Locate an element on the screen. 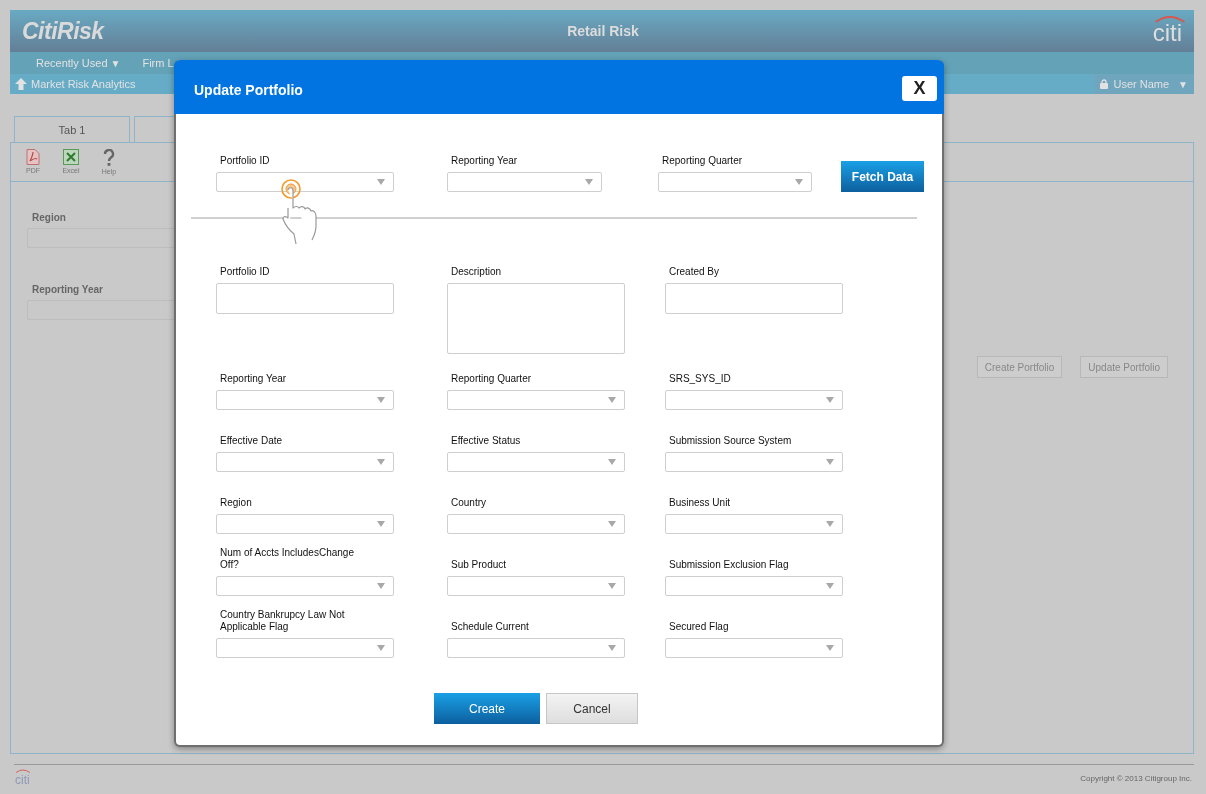 Image resolution: width=1206 pixels, height=794 pixels. field-label: Effective Status is located at coordinates (486, 441).